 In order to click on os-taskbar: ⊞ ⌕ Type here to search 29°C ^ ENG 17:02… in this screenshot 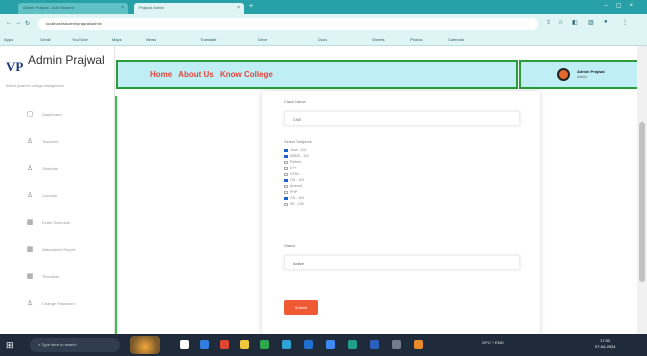, I will do `click(323, 345)`.